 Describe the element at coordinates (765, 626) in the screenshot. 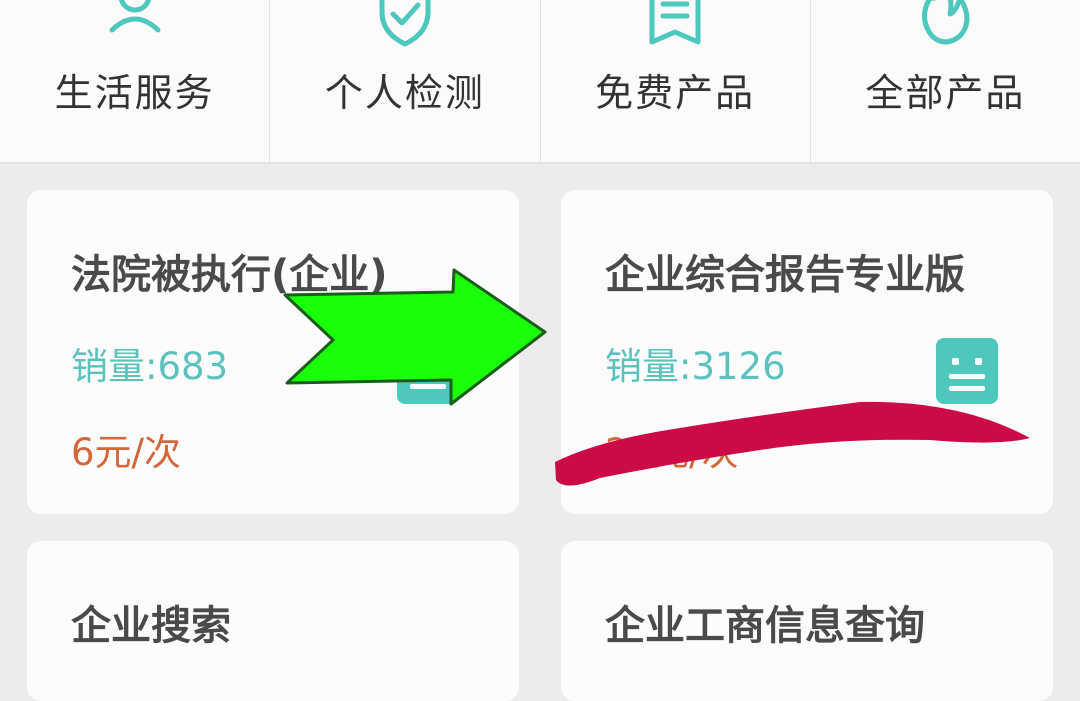

I see `card-title: 企业工商信息查询` at that location.